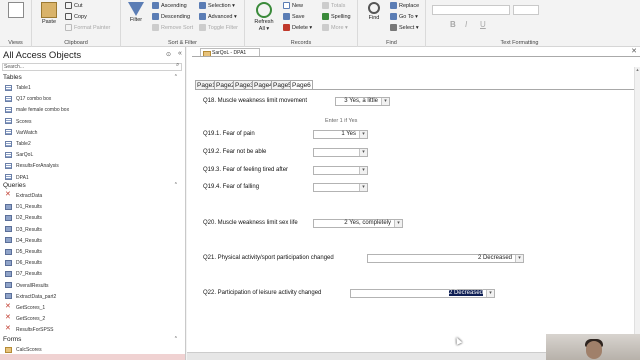 This screenshot has height=360, width=640. What do you see at coordinates (182, 43) in the screenshot?
I see `sort-filter-group-label: Sort & Filter` at bounding box center [182, 43].